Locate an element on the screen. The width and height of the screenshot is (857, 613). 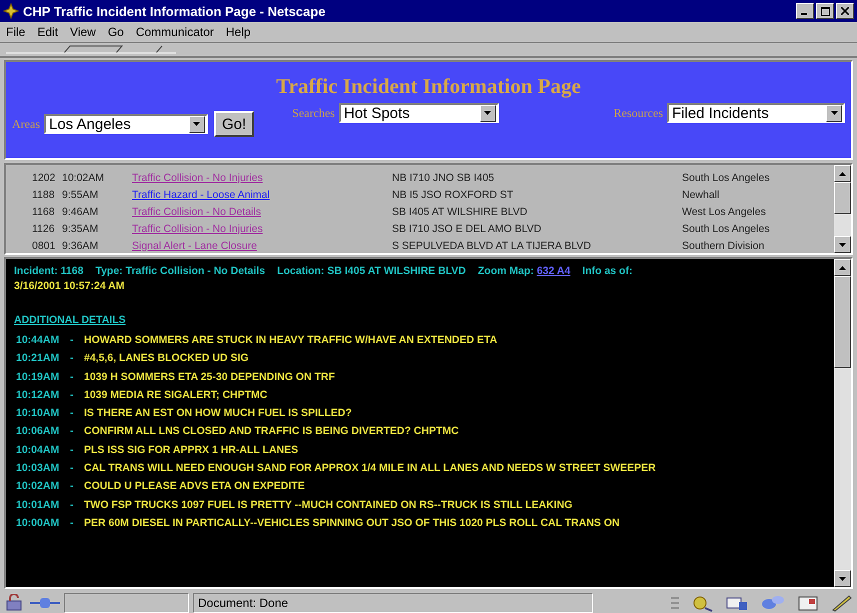
toolbar-tabs-icon is located at coordinates (91, 49).